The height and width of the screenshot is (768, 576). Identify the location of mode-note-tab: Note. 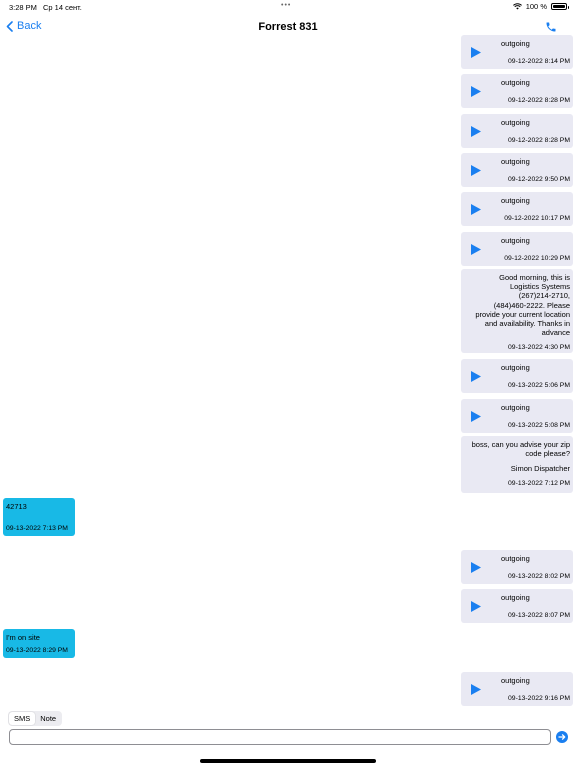
(48, 718).